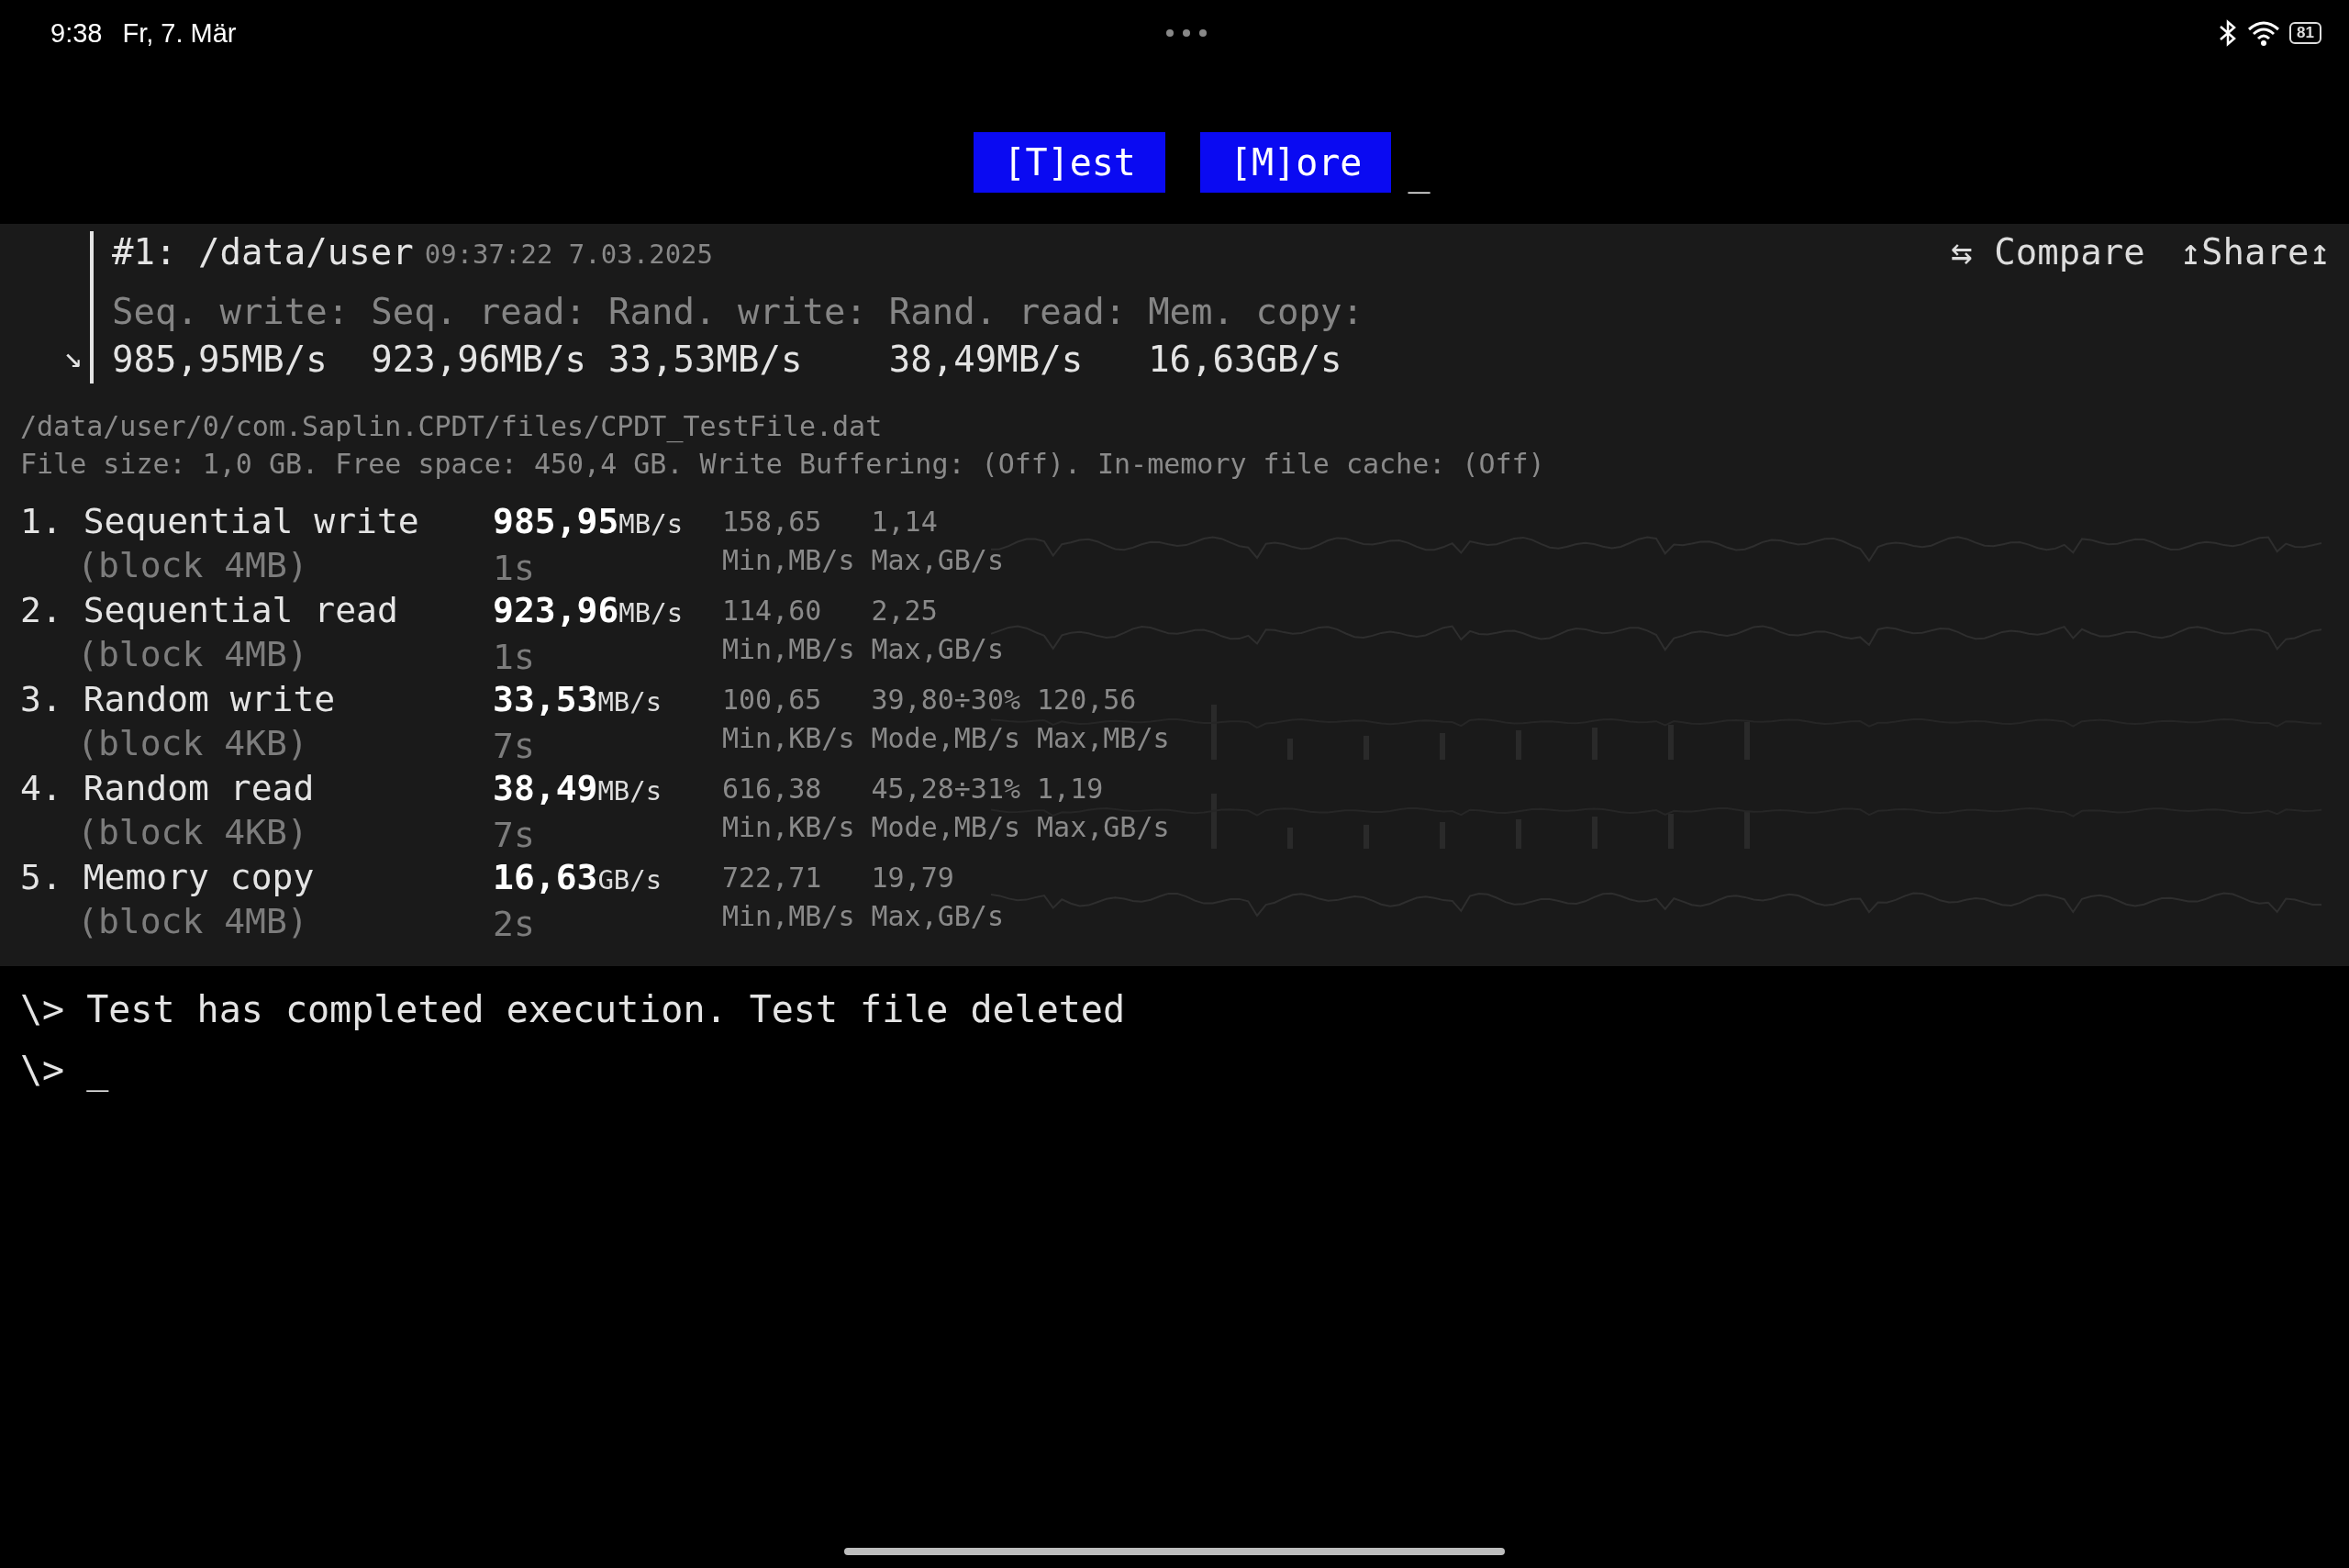 The width and height of the screenshot is (2349, 1568). What do you see at coordinates (1256, 312) in the screenshot?
I see `summary-label: Mem. copy:` at bounding box center [1256, 312].